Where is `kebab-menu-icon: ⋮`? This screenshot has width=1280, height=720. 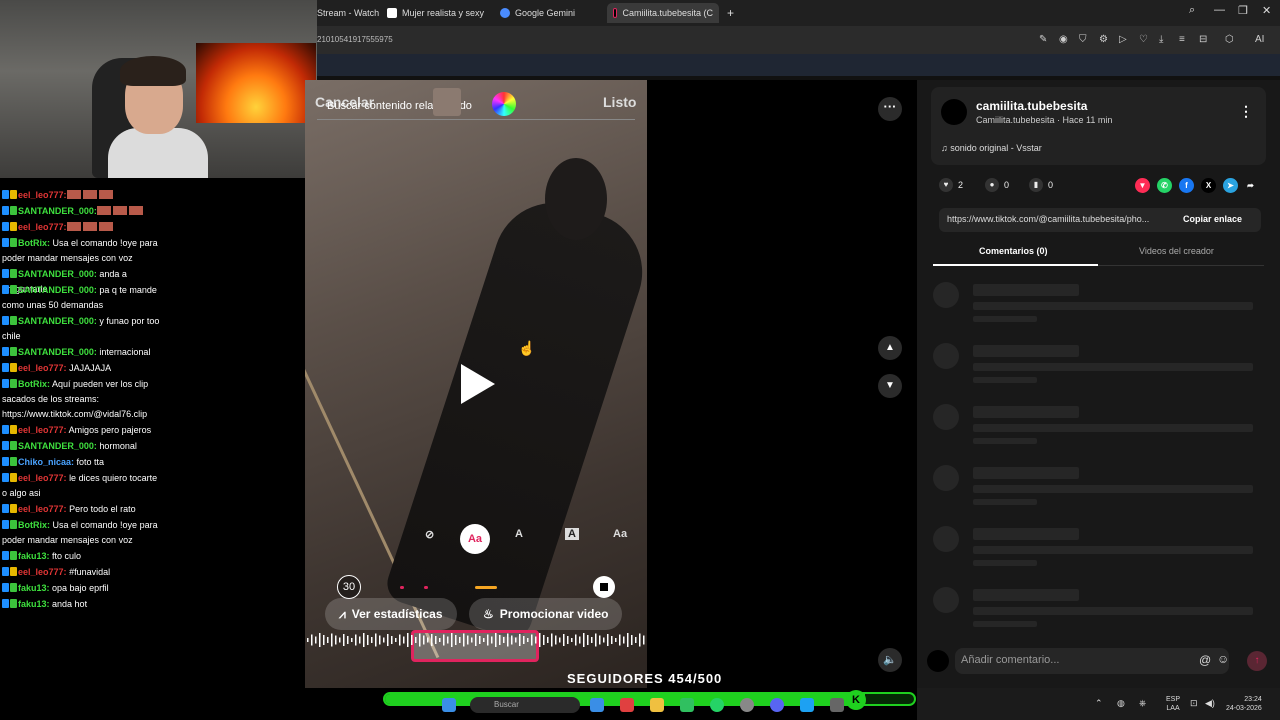
kebab-menu-icon: ⋮ is located at coordinates (1246, 111).